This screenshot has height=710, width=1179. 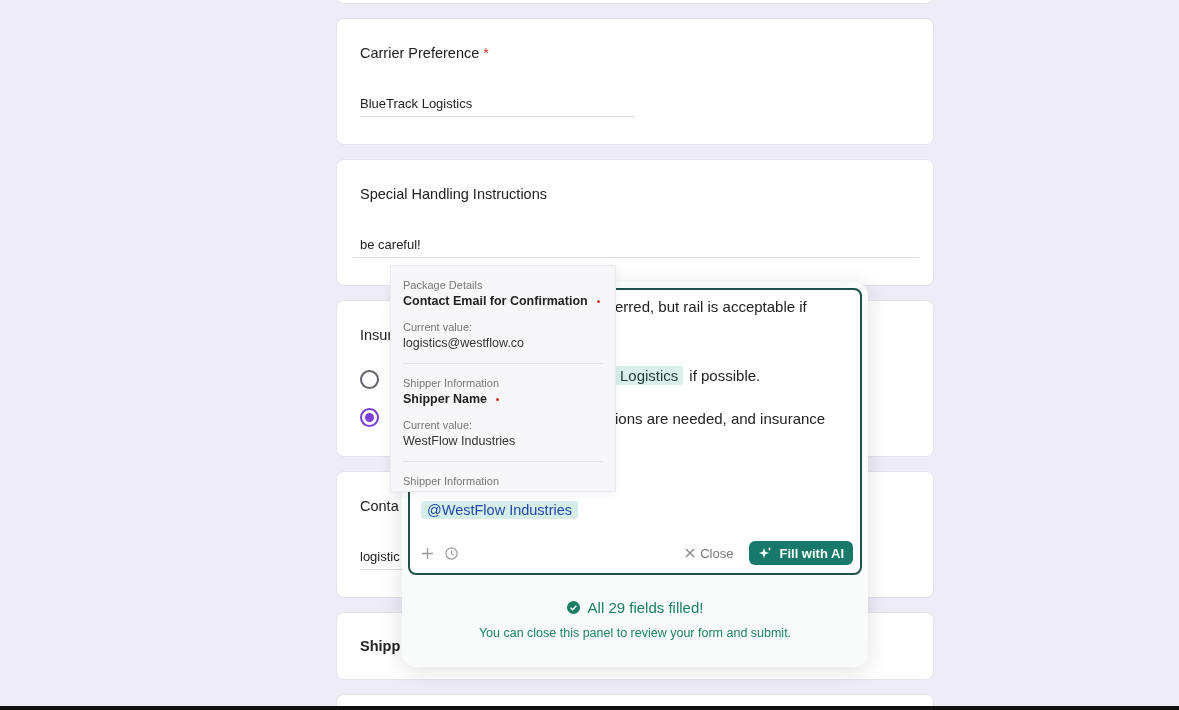 I want to click on field-label: Conta, so click(x=379, y=506).